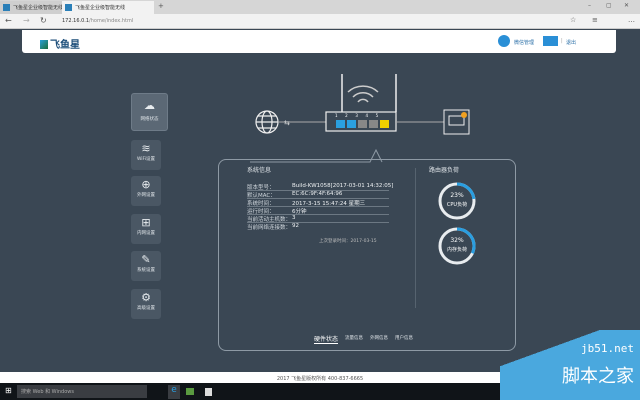 The height and width of the screenshot is (400, 640). Describe the element at coordinates (26, 20) in the screenshot. I see `forward-icon: →` at that location.